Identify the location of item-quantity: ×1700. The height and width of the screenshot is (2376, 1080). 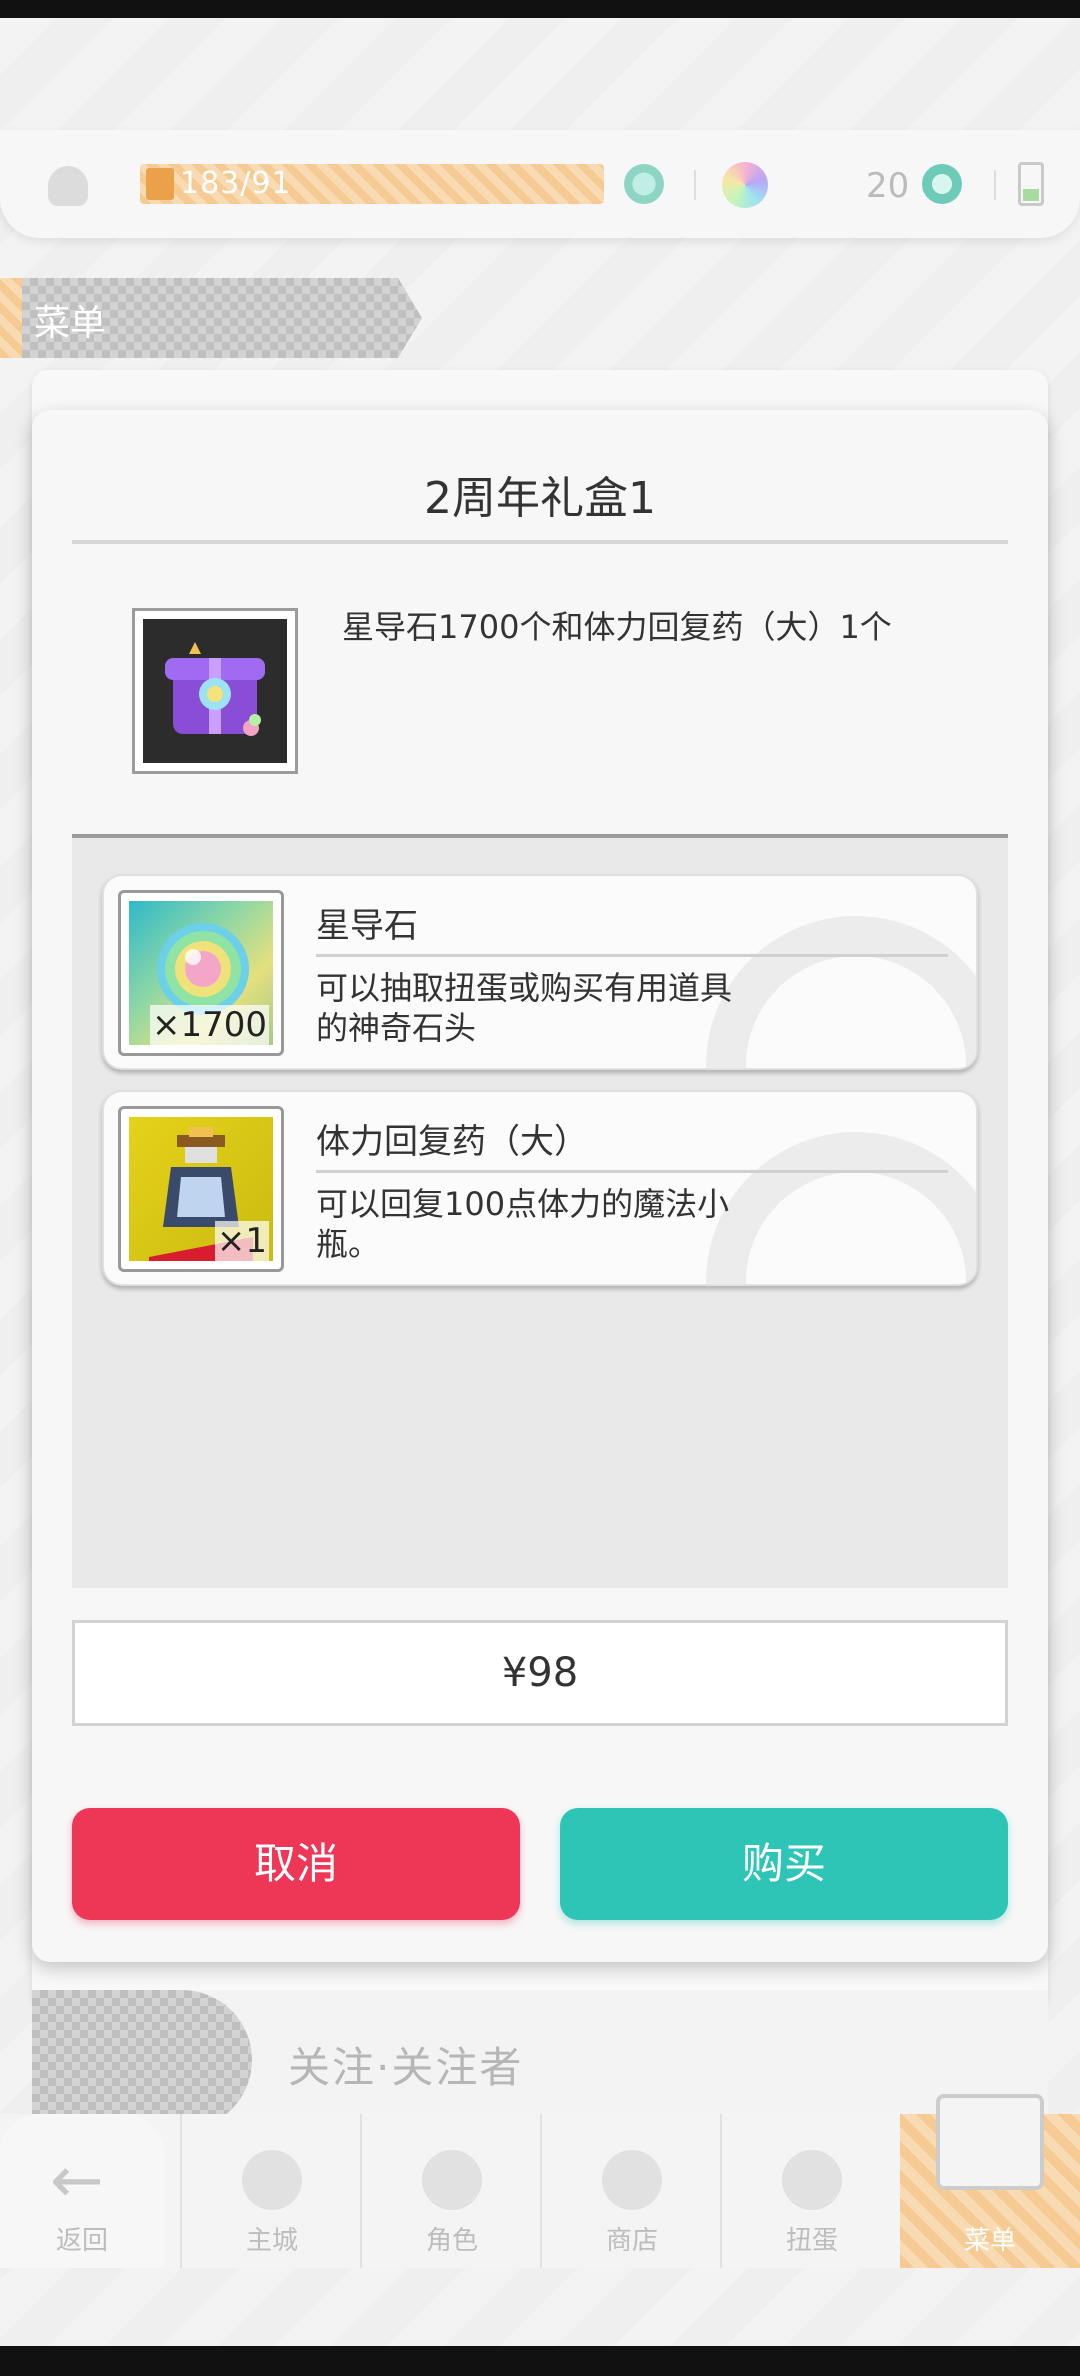
(209, 1025).